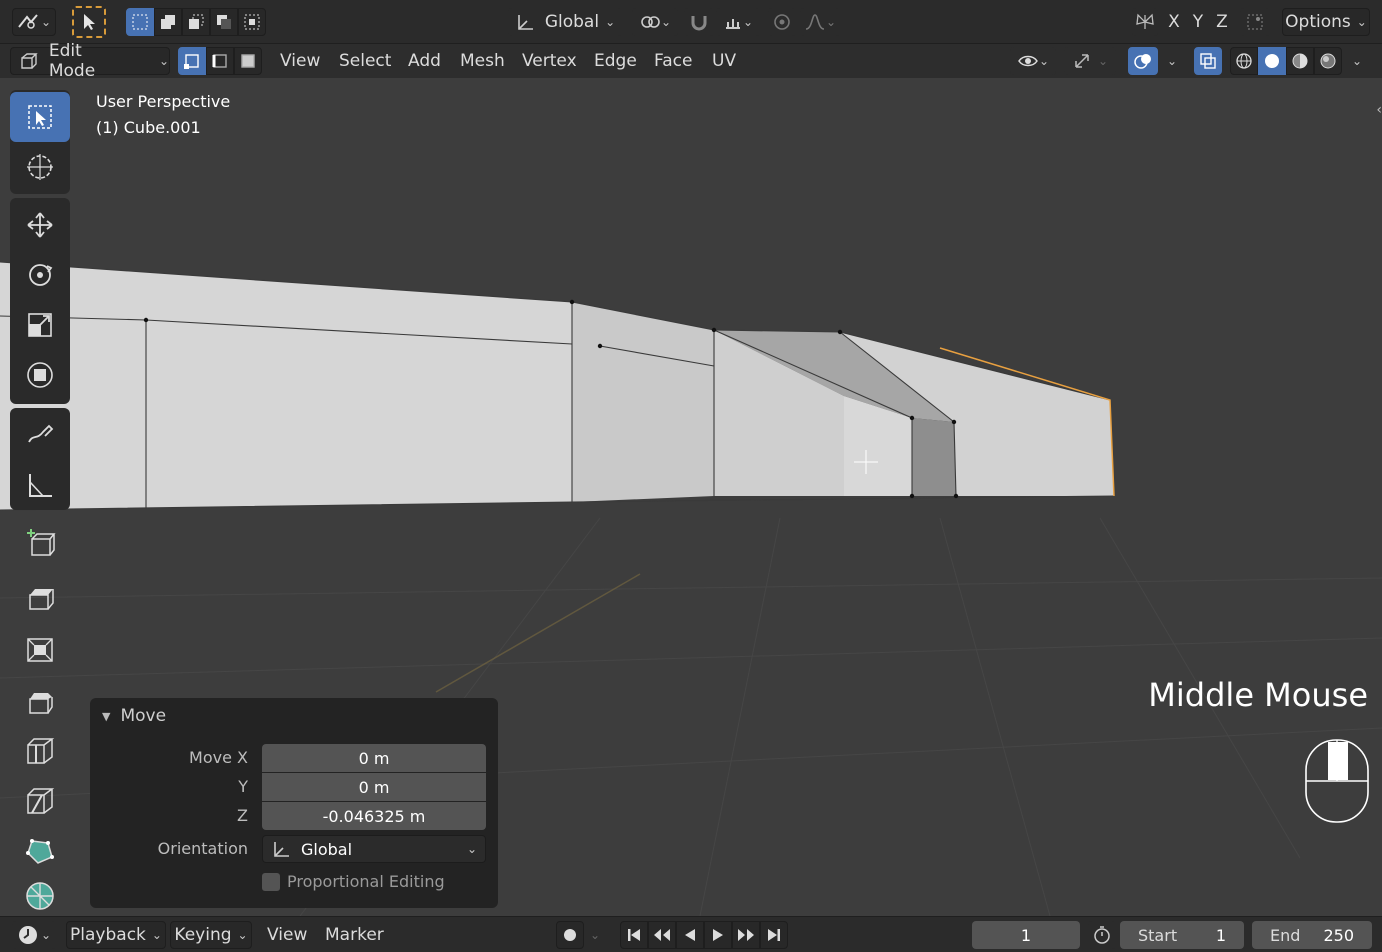 This screenshot has height=952, width=1382. Describe the element at coordinates (565, 22) in the screenshot. I see `transform-orientation-dropdown: Global ⌄` at that location.